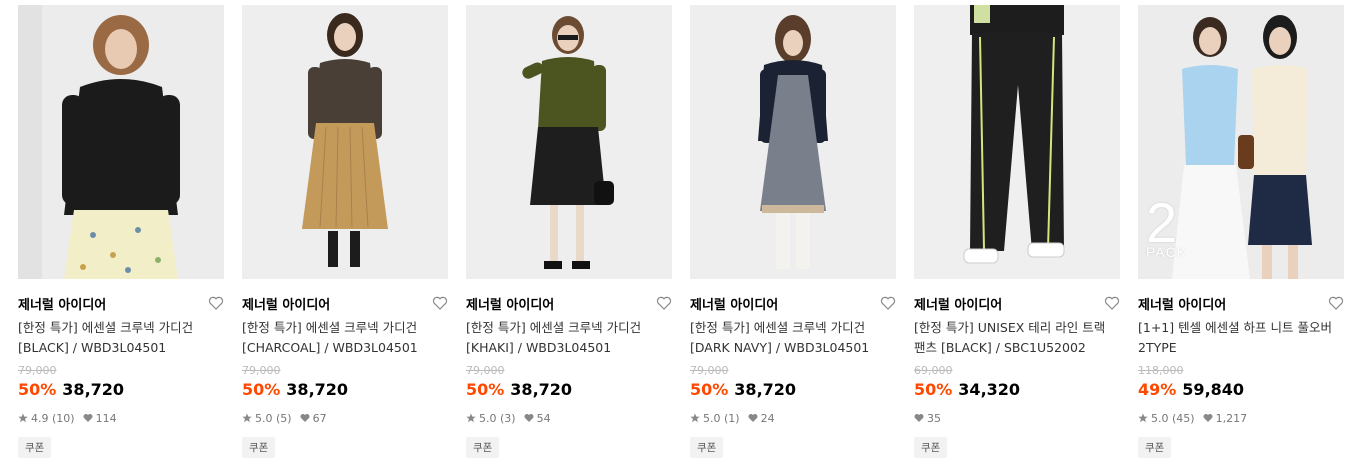  What do you see at coordinates (345, 418) in the screenshot?
I see `product-stats: 5.0 (5) 67` at bounding box center [345, 418].